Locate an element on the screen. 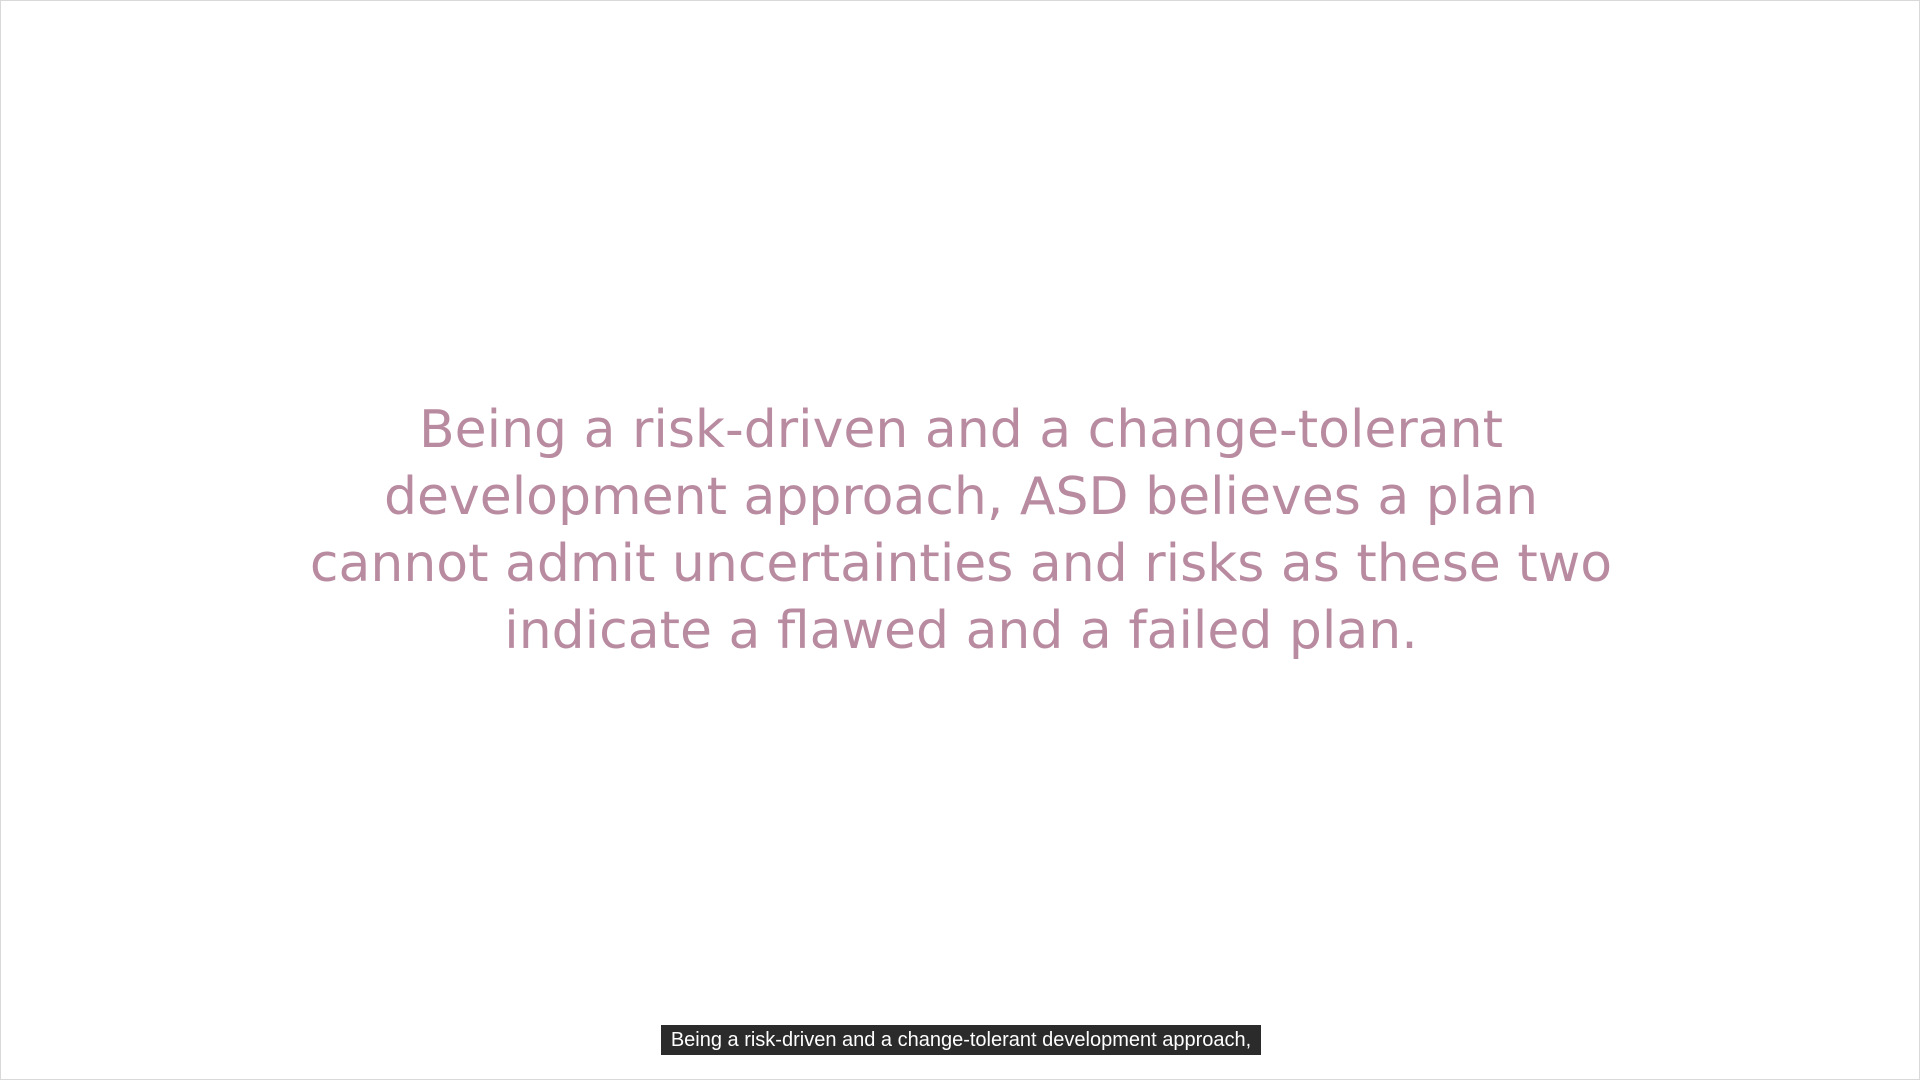  slide-text-line: indicate a flawed and a failed plan. is located at coordinates (961, 631).